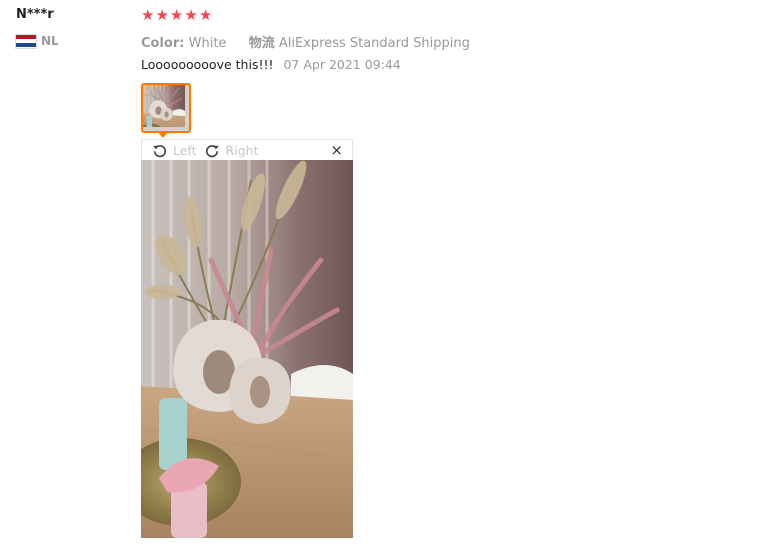 The height and width of the screenshot is (551, 758). I want to click on rotate-right-button: Right, so click(232, 150).